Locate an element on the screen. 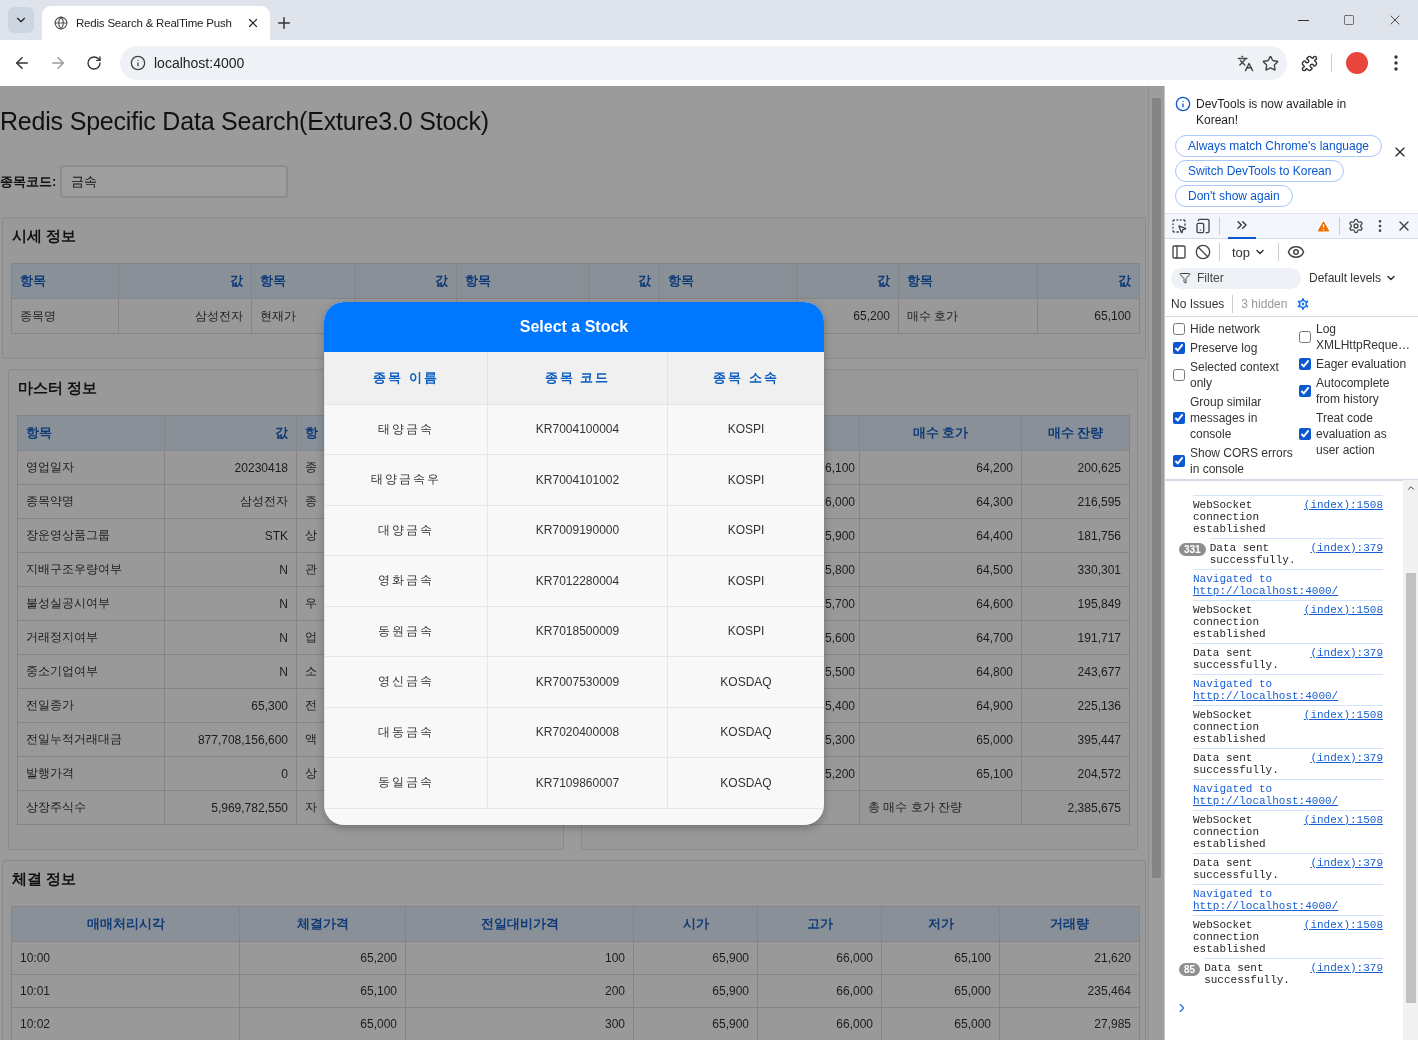 This screenshot has height=1040, width=1418. table-cell: 동원금속 is located at coordinates (406, 631).